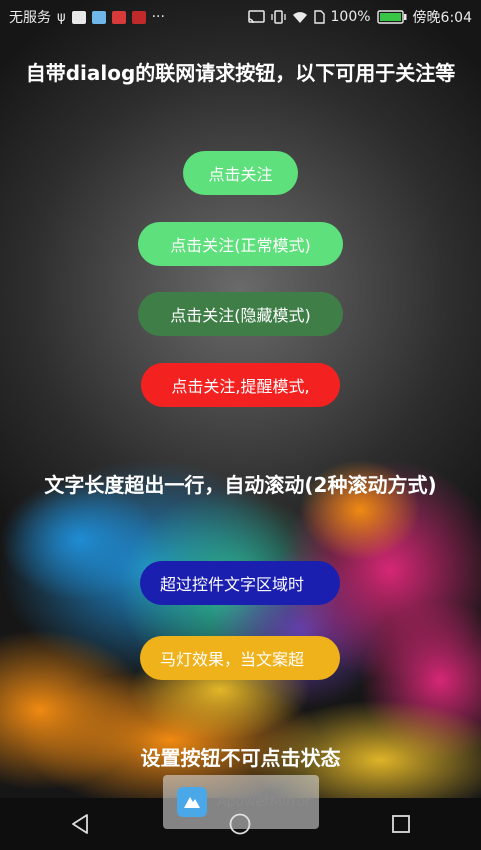 The height and width of the screenshot is (850, 481). What do you see at coordinates (192, 802) in the screenshot?
I see `apowermirror-logo-icon` at bounding box center [192, 802].